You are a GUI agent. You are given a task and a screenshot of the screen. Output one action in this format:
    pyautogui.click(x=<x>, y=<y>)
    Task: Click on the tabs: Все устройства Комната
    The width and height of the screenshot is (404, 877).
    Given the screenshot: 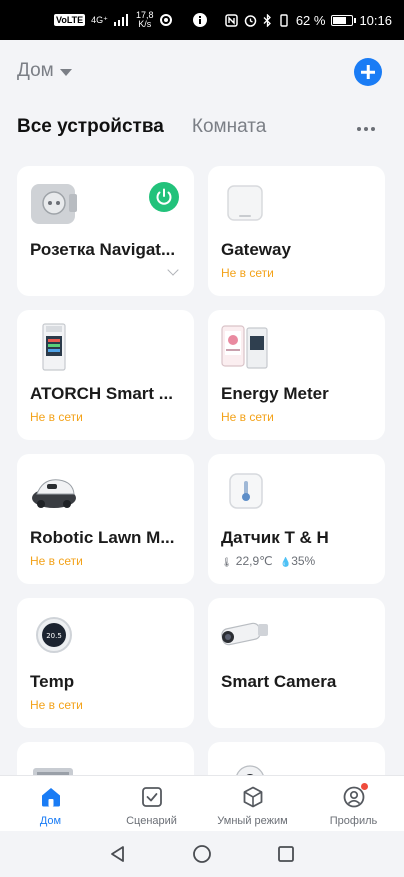 What is the action you would take?
    pyautogui.click(x=141, y=127)
    